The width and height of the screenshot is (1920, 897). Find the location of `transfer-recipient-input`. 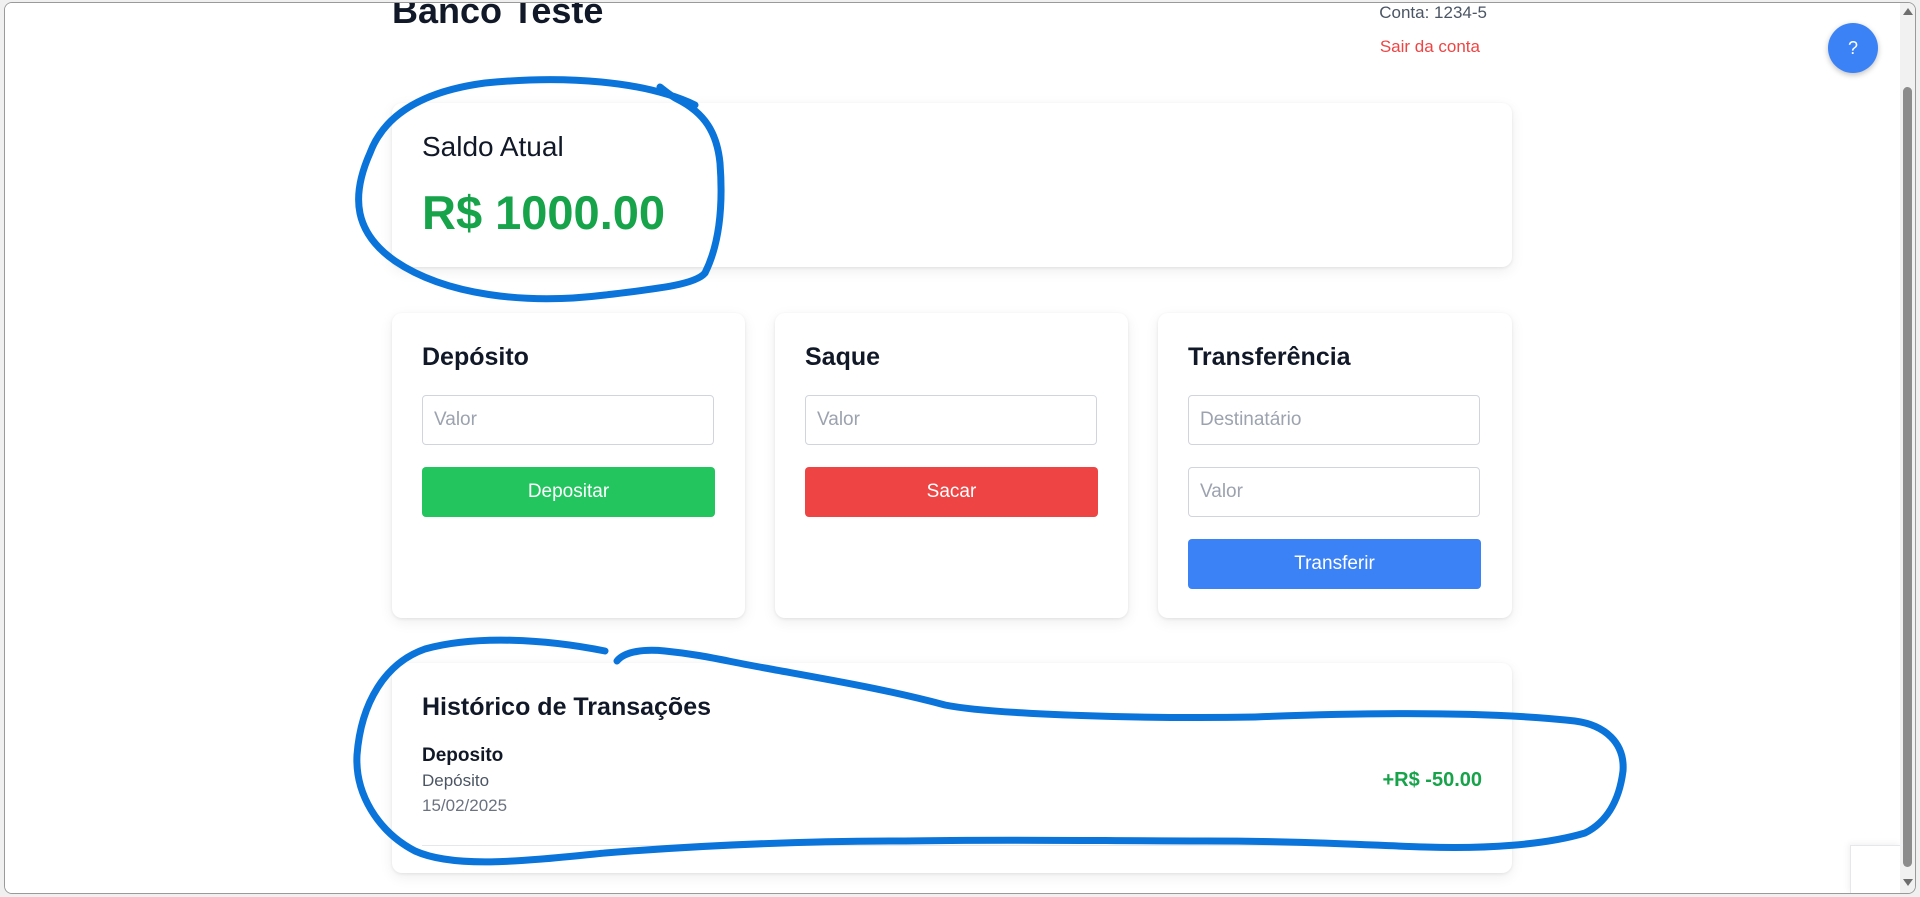

transfer-recipient-input is located at coordinates (1334, 420).